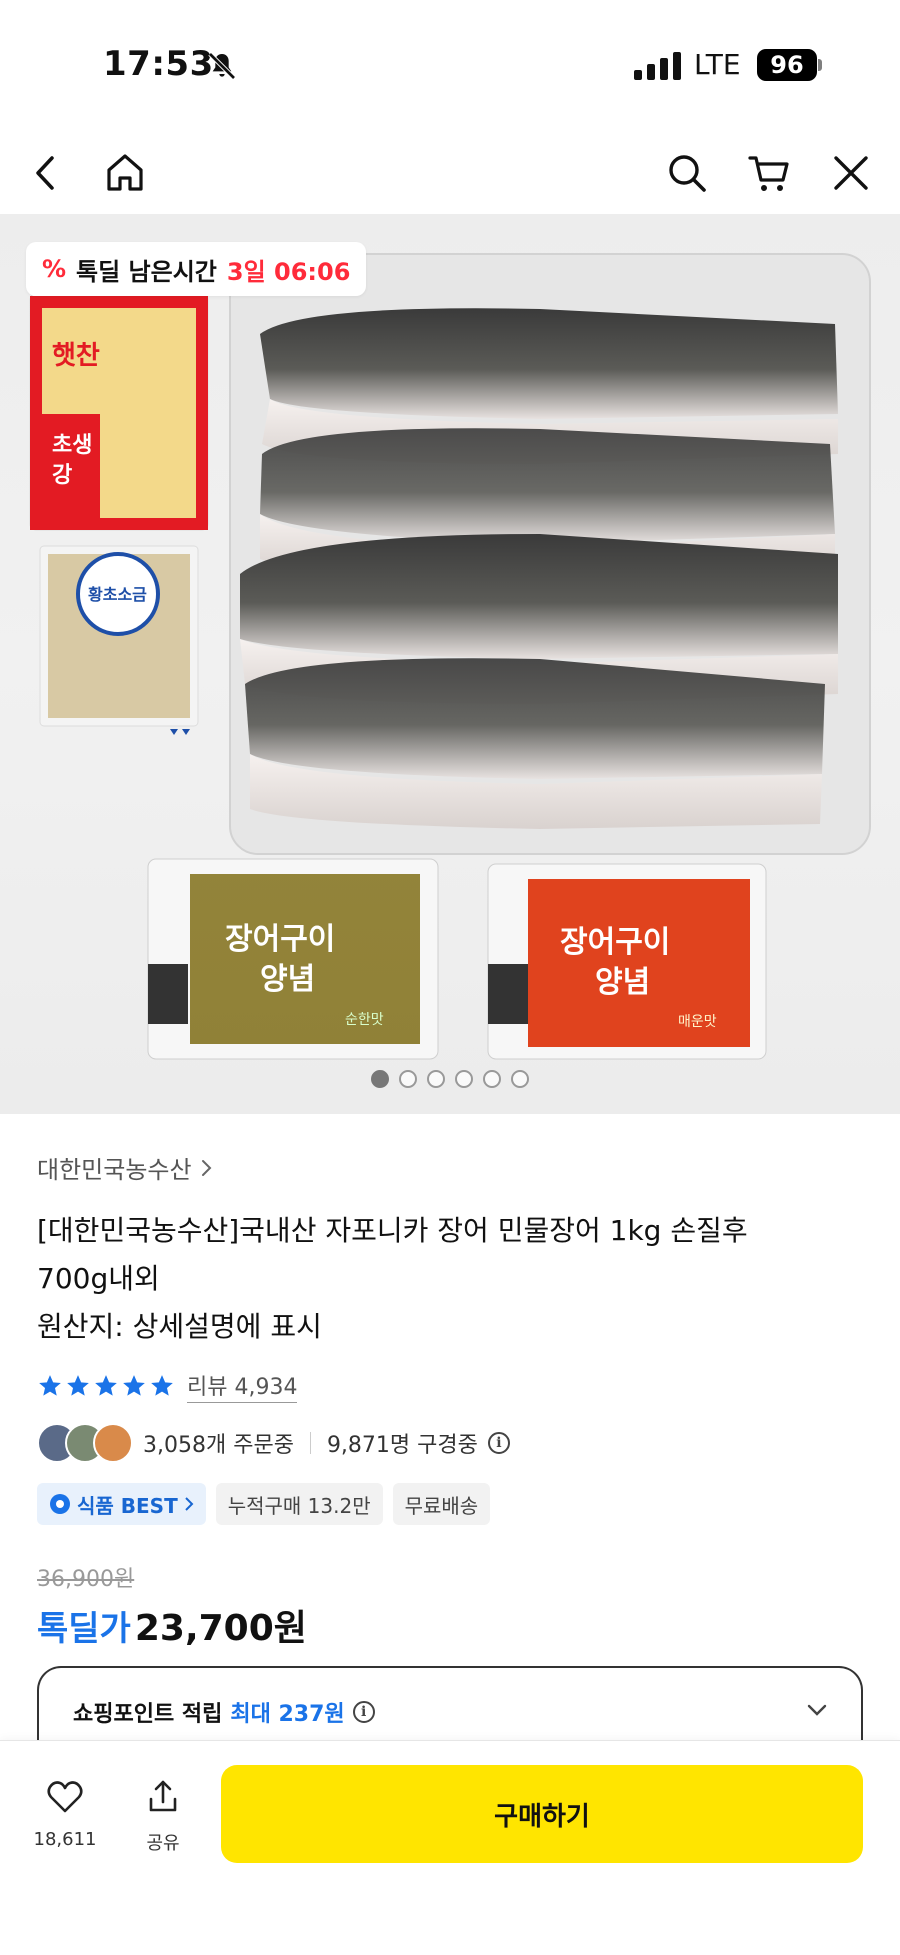 Image resolution: width=900 pixels, height=1955 pixels. I want to click on product-title-line2: 700g내외, so click(98, 1278).